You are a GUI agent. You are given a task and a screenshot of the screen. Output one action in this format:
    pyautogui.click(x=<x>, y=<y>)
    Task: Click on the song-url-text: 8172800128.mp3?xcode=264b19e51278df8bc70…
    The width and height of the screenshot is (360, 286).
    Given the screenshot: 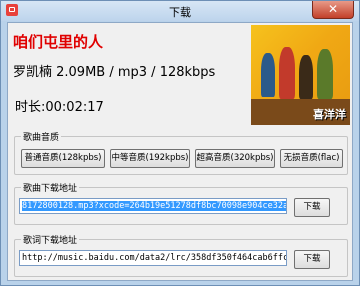 What is the action you would take?
    pyautogui.click(x=154, y=206)
    